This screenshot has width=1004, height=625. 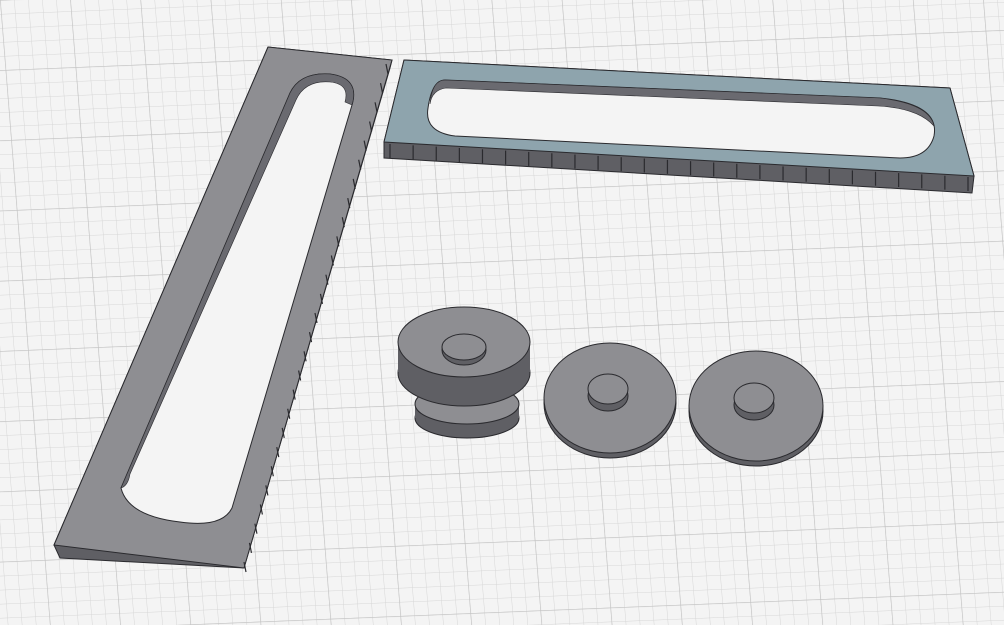 What do you see at coordinates (610, 400) in the screenshot?
I see `stepped-disc-middle` at bounding box center [610, 400].